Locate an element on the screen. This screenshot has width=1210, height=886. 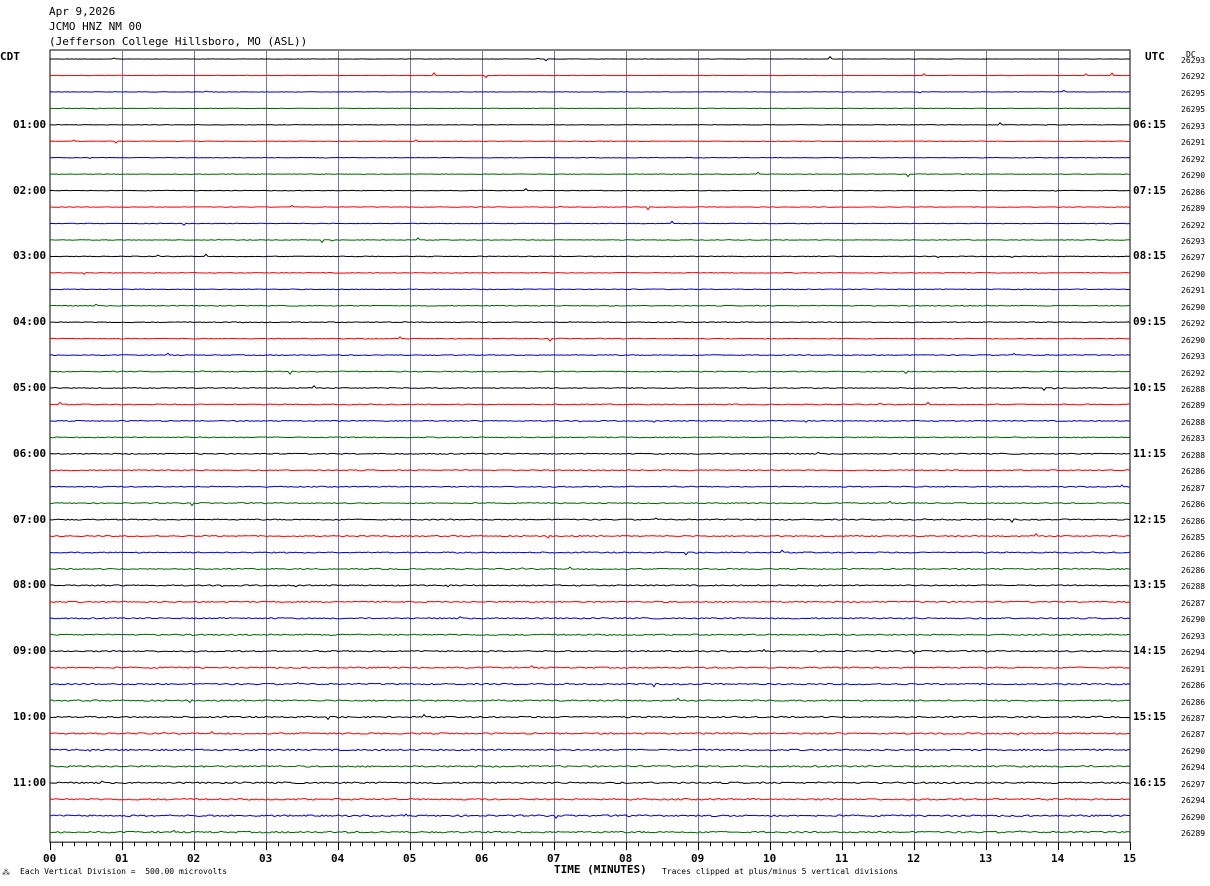
left-hour-label: 05:00 is located at coordinates (30, 387).